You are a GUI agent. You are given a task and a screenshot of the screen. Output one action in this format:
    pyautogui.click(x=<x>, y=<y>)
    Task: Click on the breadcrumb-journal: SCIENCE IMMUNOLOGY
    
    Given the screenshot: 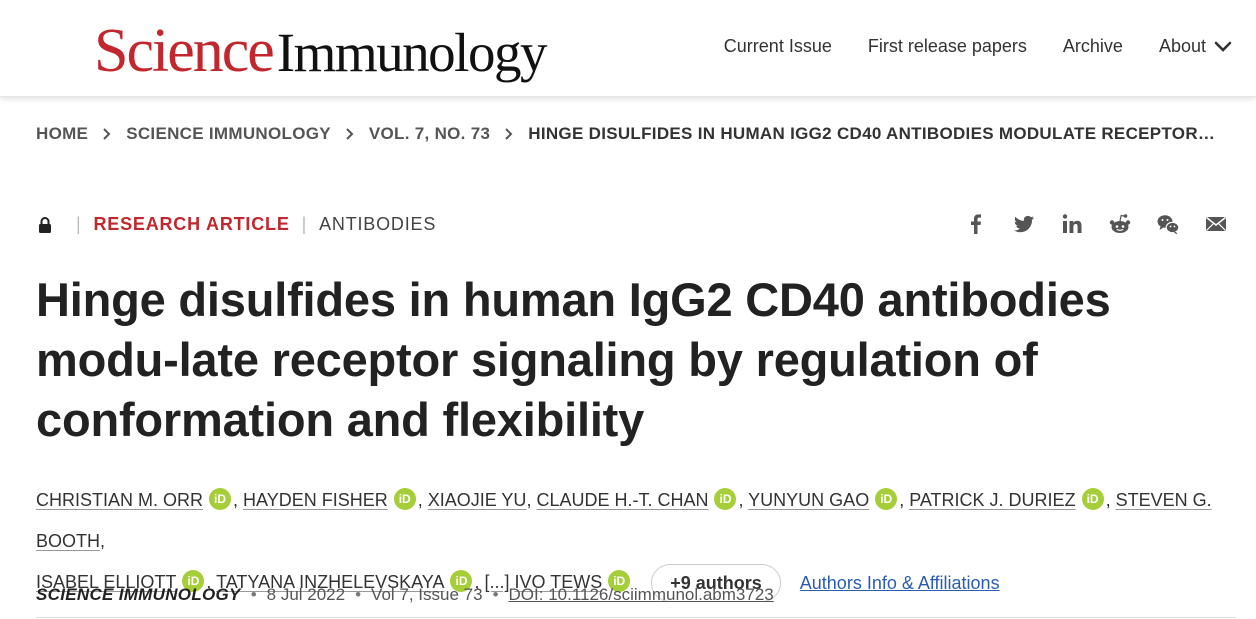 What is the action you would take?
    pyautogui.click(x=228, y=134)
    